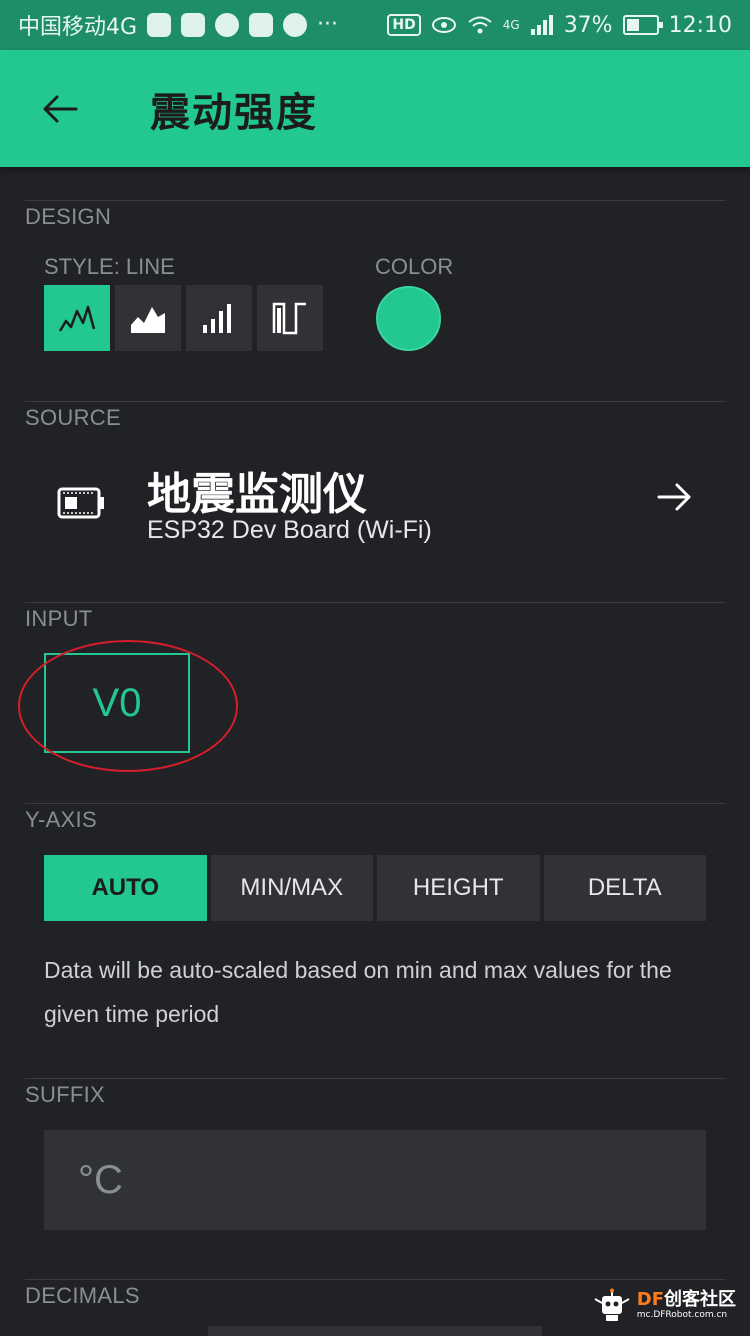  I want to click on arrow-left-icon, so click(60, 109).